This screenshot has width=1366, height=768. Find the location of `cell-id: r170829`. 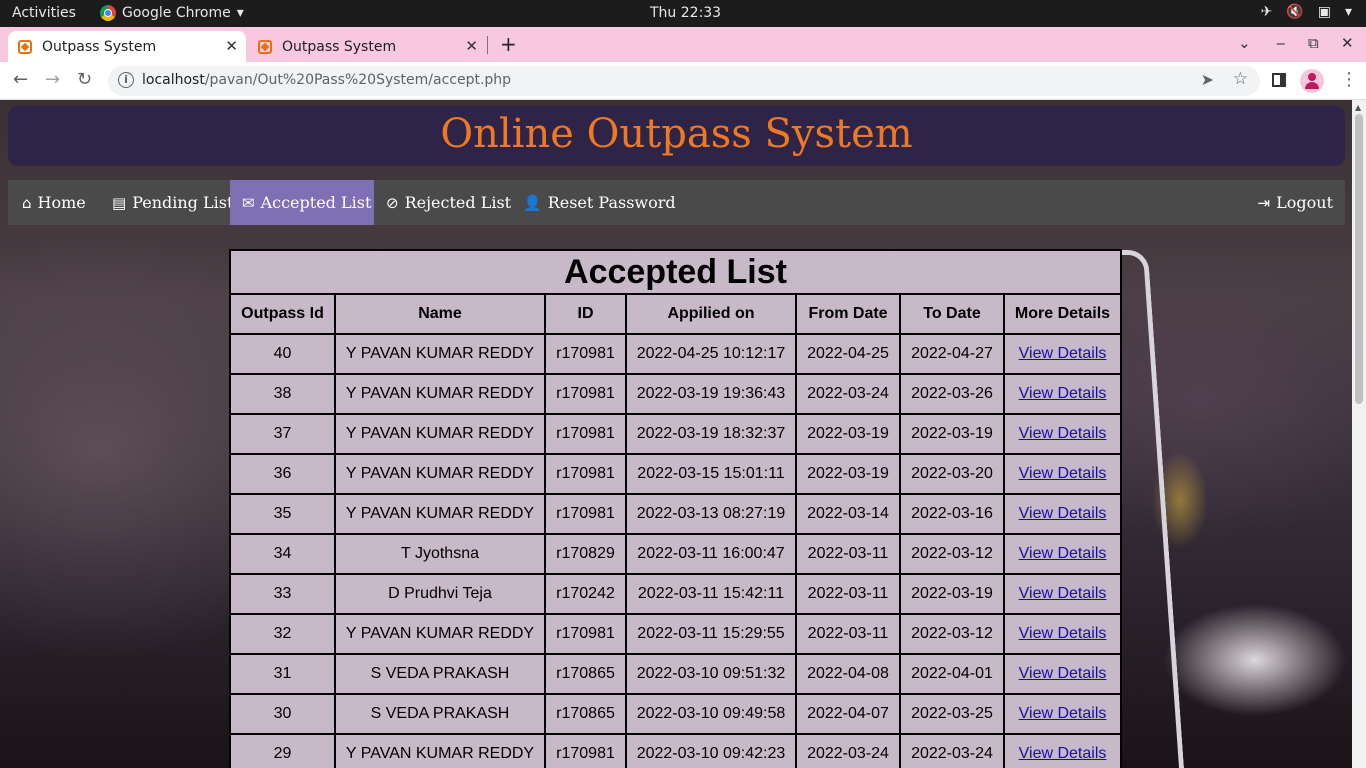

cell-id: r170829 is located at coordinates (585, 554).